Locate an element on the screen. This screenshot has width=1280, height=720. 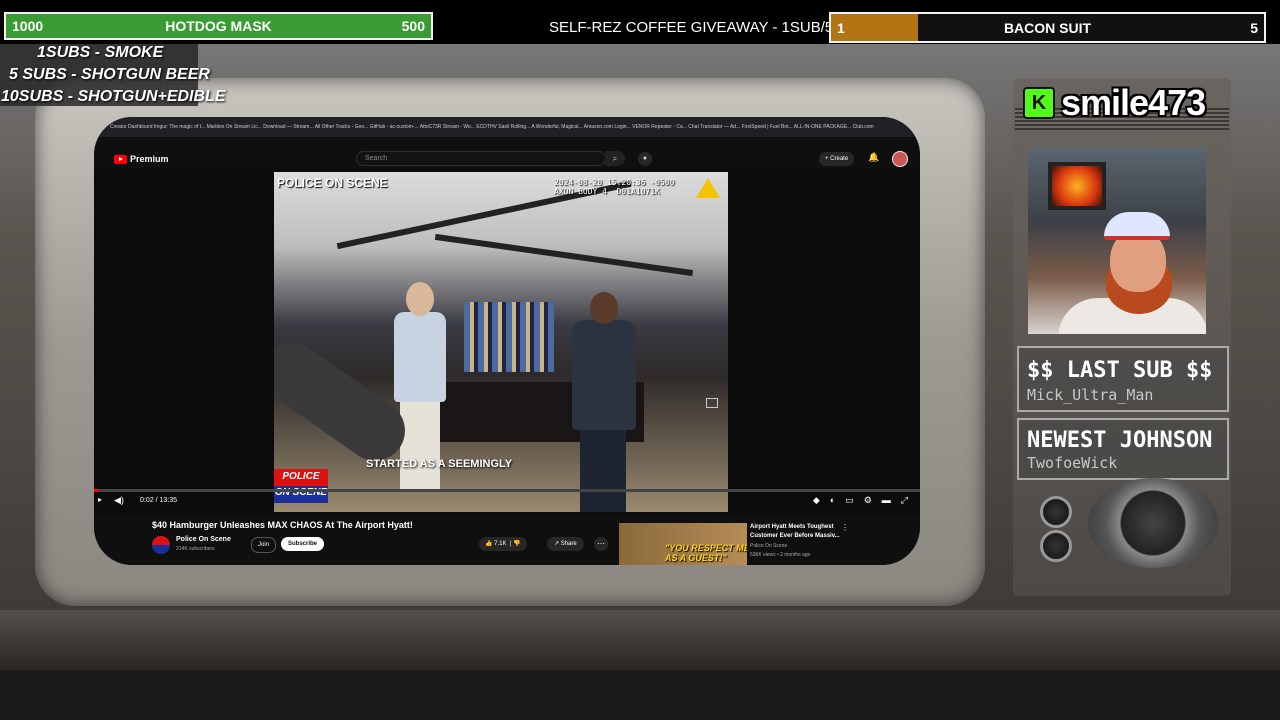
share-button: ↗ Share is located at coordinates (565, 544).